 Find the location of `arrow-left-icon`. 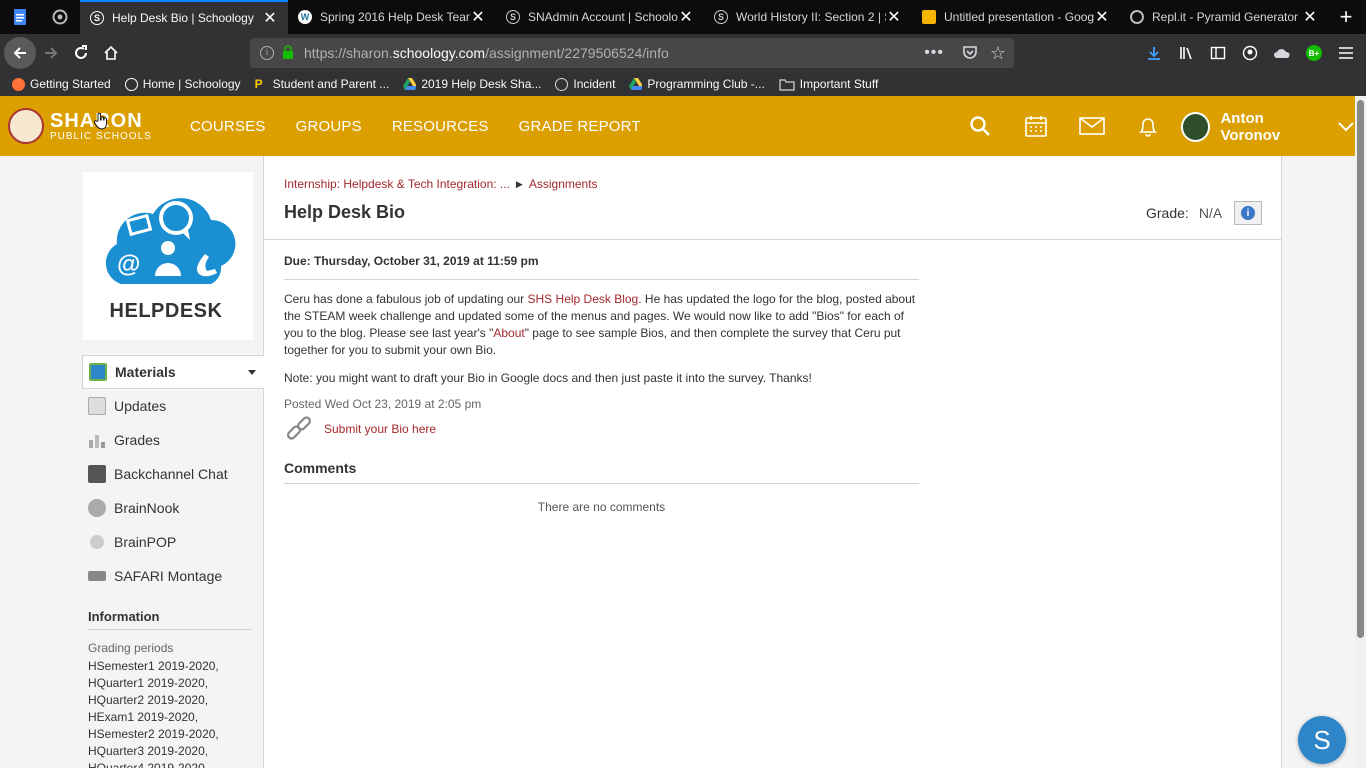

arrow-left-icon is located at coordinates (19, 53).